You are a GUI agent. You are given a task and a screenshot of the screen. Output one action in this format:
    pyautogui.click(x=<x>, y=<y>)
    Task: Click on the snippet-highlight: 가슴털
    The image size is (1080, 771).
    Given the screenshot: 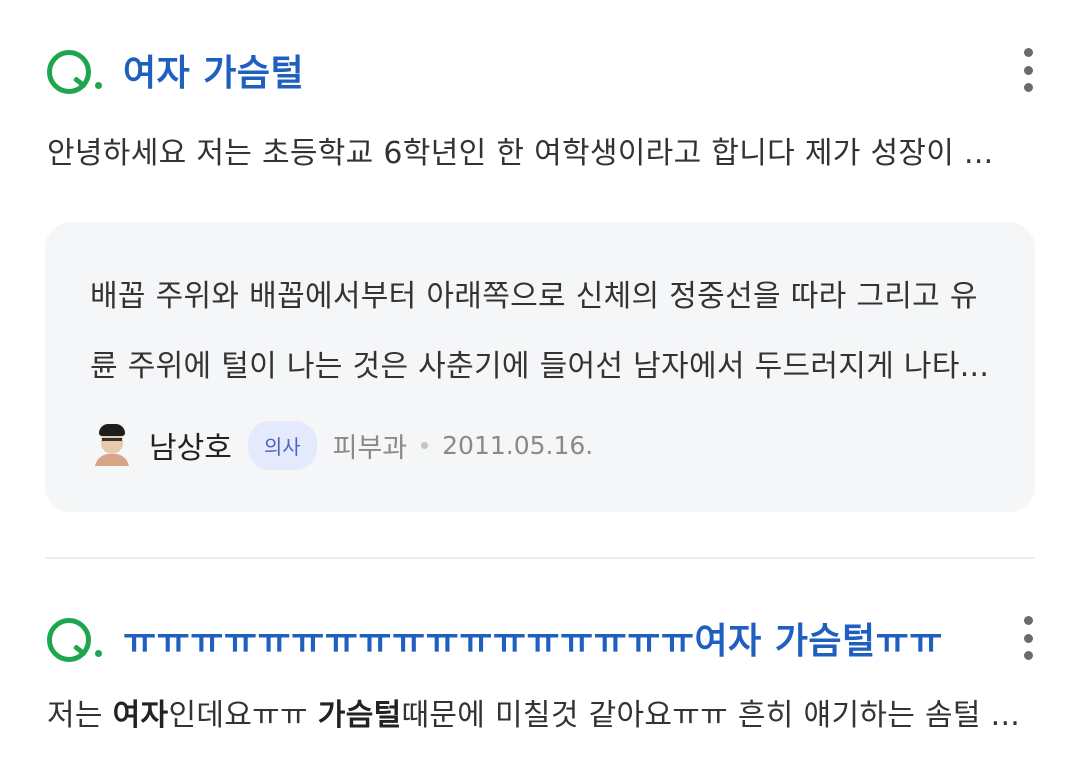 What is the action you would take?
    pyautogui.click(x=359, y=715)
    